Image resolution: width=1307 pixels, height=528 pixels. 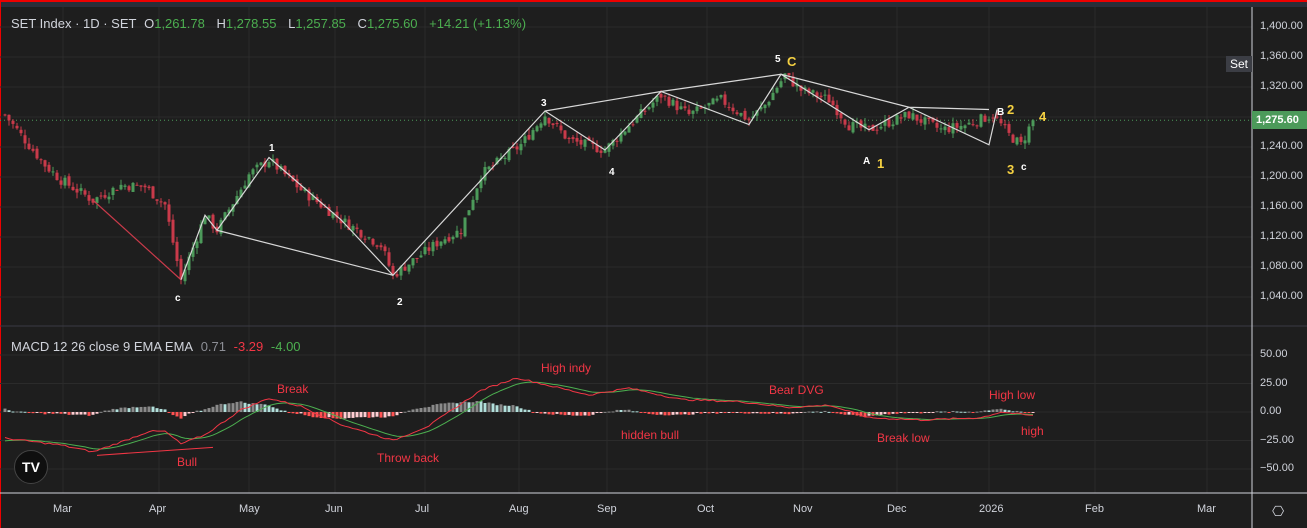 What do you see at coordinates (778, 59) in the screenshot?
I see `wave-label: 5` at bounding box center [778, 59].